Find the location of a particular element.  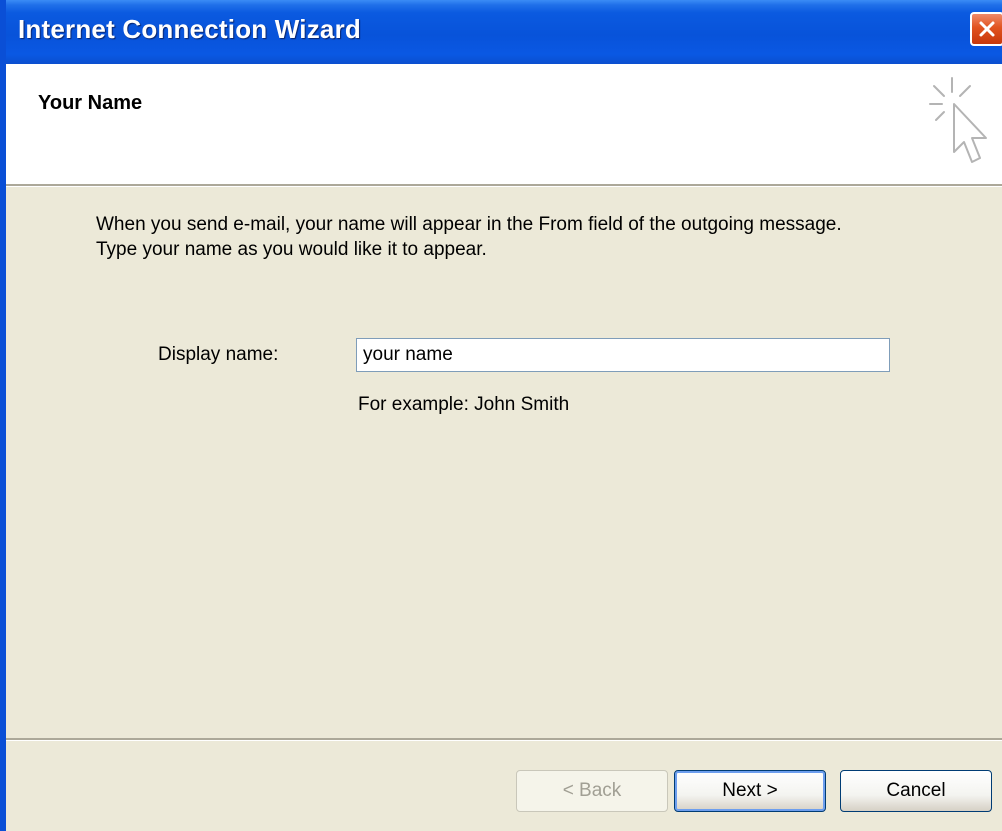

display-name-input is located at coordinates (623, 355).